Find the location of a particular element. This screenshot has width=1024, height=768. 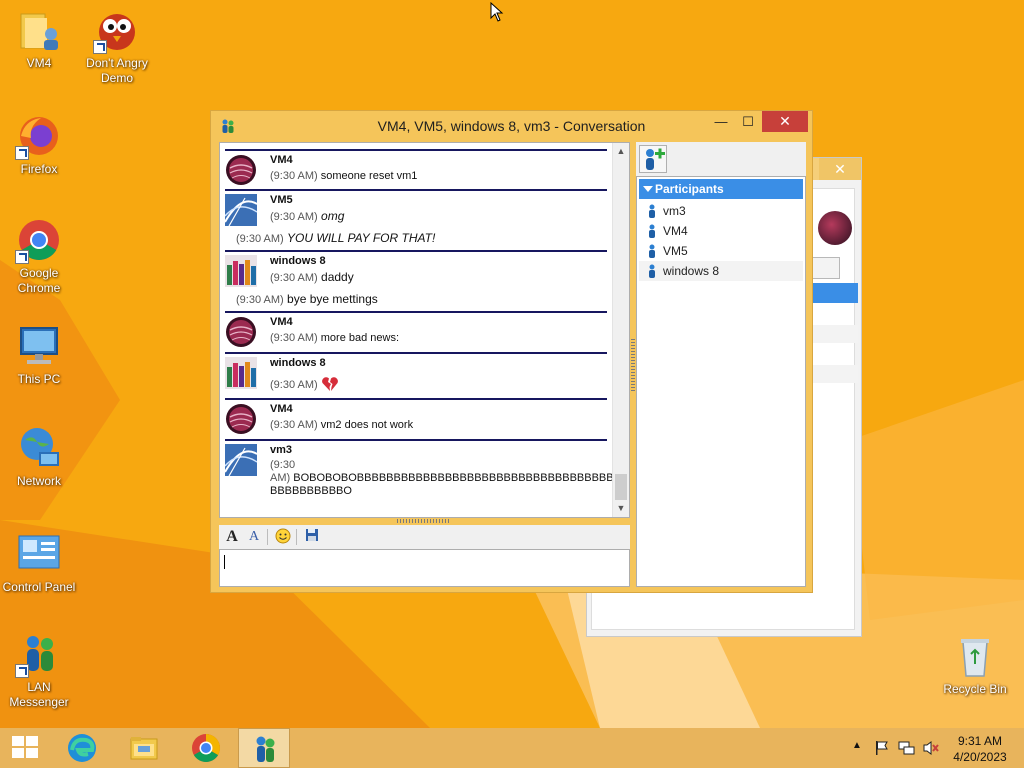

message-text: BBBBBBBBBBO is located at coordinates (311, 491).